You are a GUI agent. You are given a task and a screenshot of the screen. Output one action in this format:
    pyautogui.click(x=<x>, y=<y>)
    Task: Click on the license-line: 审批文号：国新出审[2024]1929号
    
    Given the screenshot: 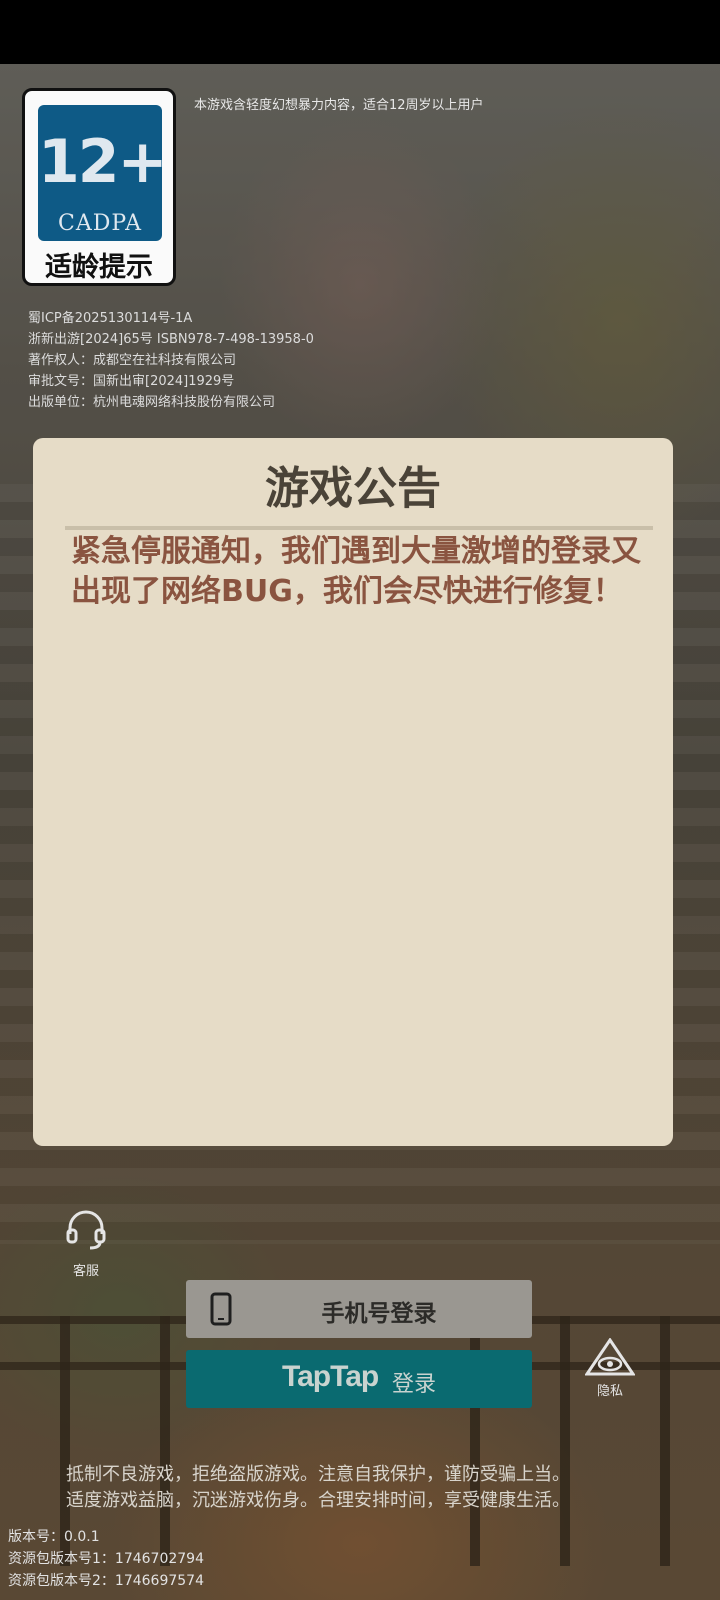 What is the action you would take?
    pyautogui.click(x=131, y=381)
    